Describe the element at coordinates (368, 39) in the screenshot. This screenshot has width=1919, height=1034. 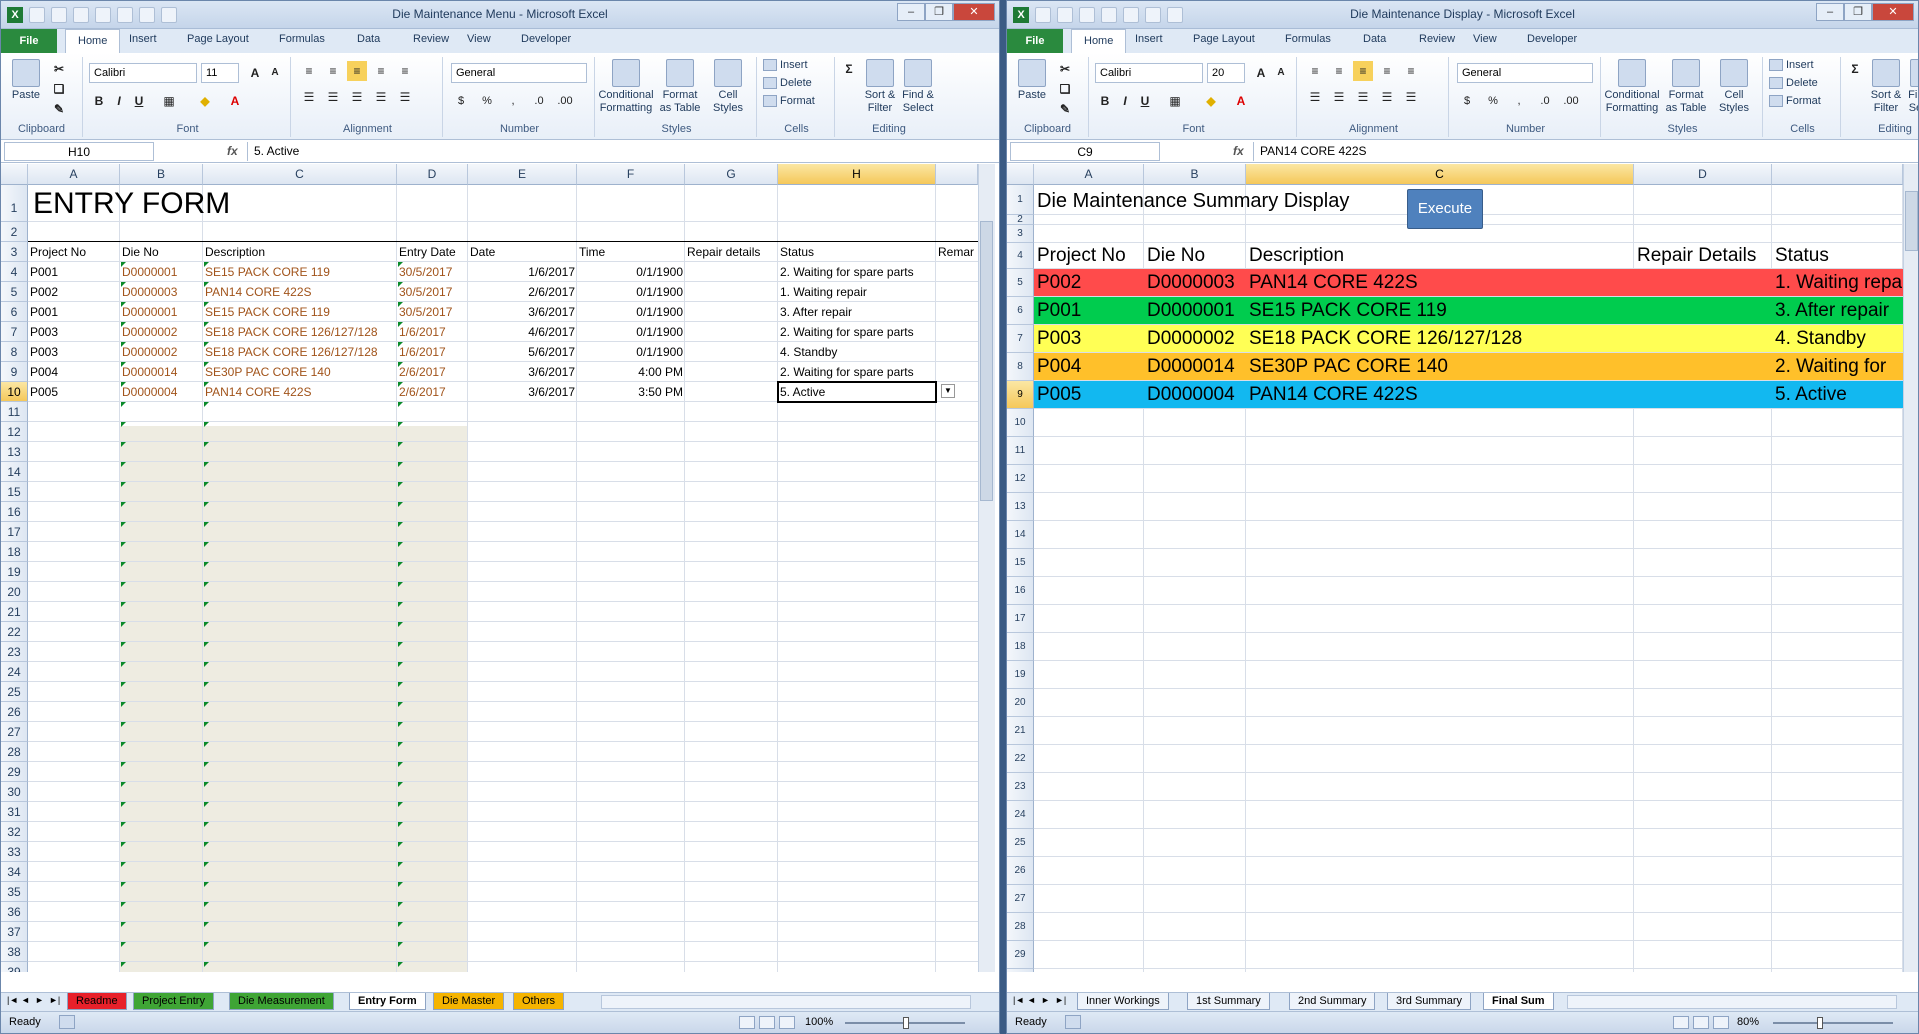
I see `tab-data: Data` at that location.